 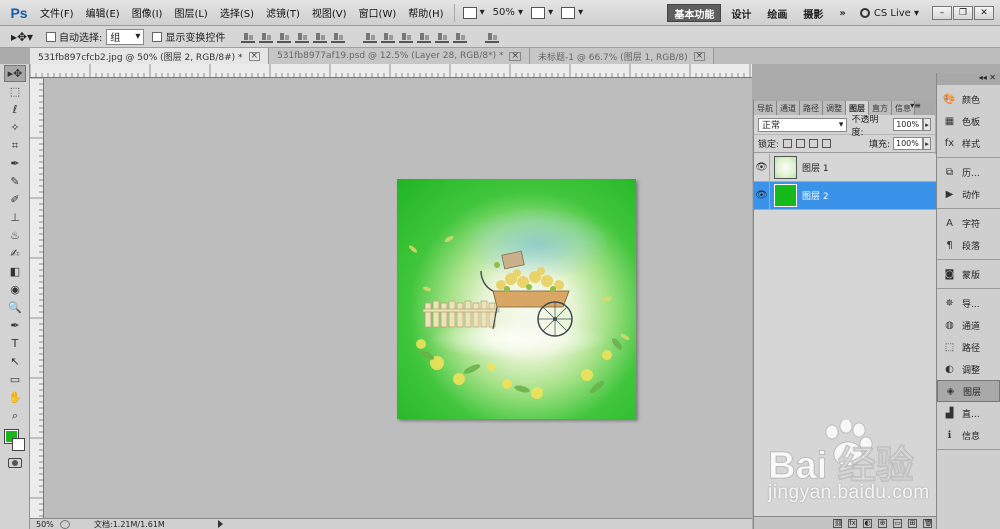 What do you see at coordinates (968, 143) in the screenshot?
I see `dock-item: fx 样式` at bounding box center [968, 143].